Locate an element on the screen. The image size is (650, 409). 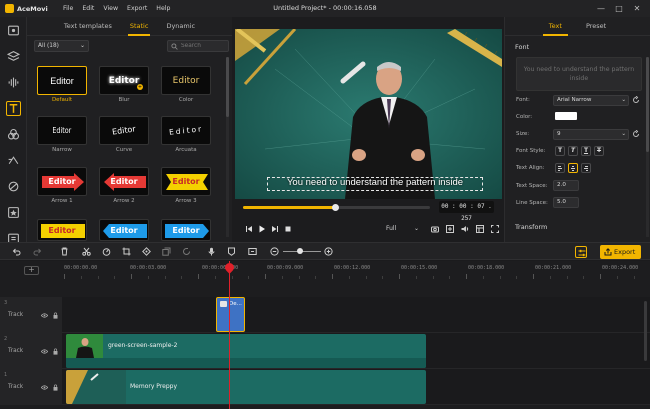
asset-scrollbar-thumb is located at coordinates (227, 87).